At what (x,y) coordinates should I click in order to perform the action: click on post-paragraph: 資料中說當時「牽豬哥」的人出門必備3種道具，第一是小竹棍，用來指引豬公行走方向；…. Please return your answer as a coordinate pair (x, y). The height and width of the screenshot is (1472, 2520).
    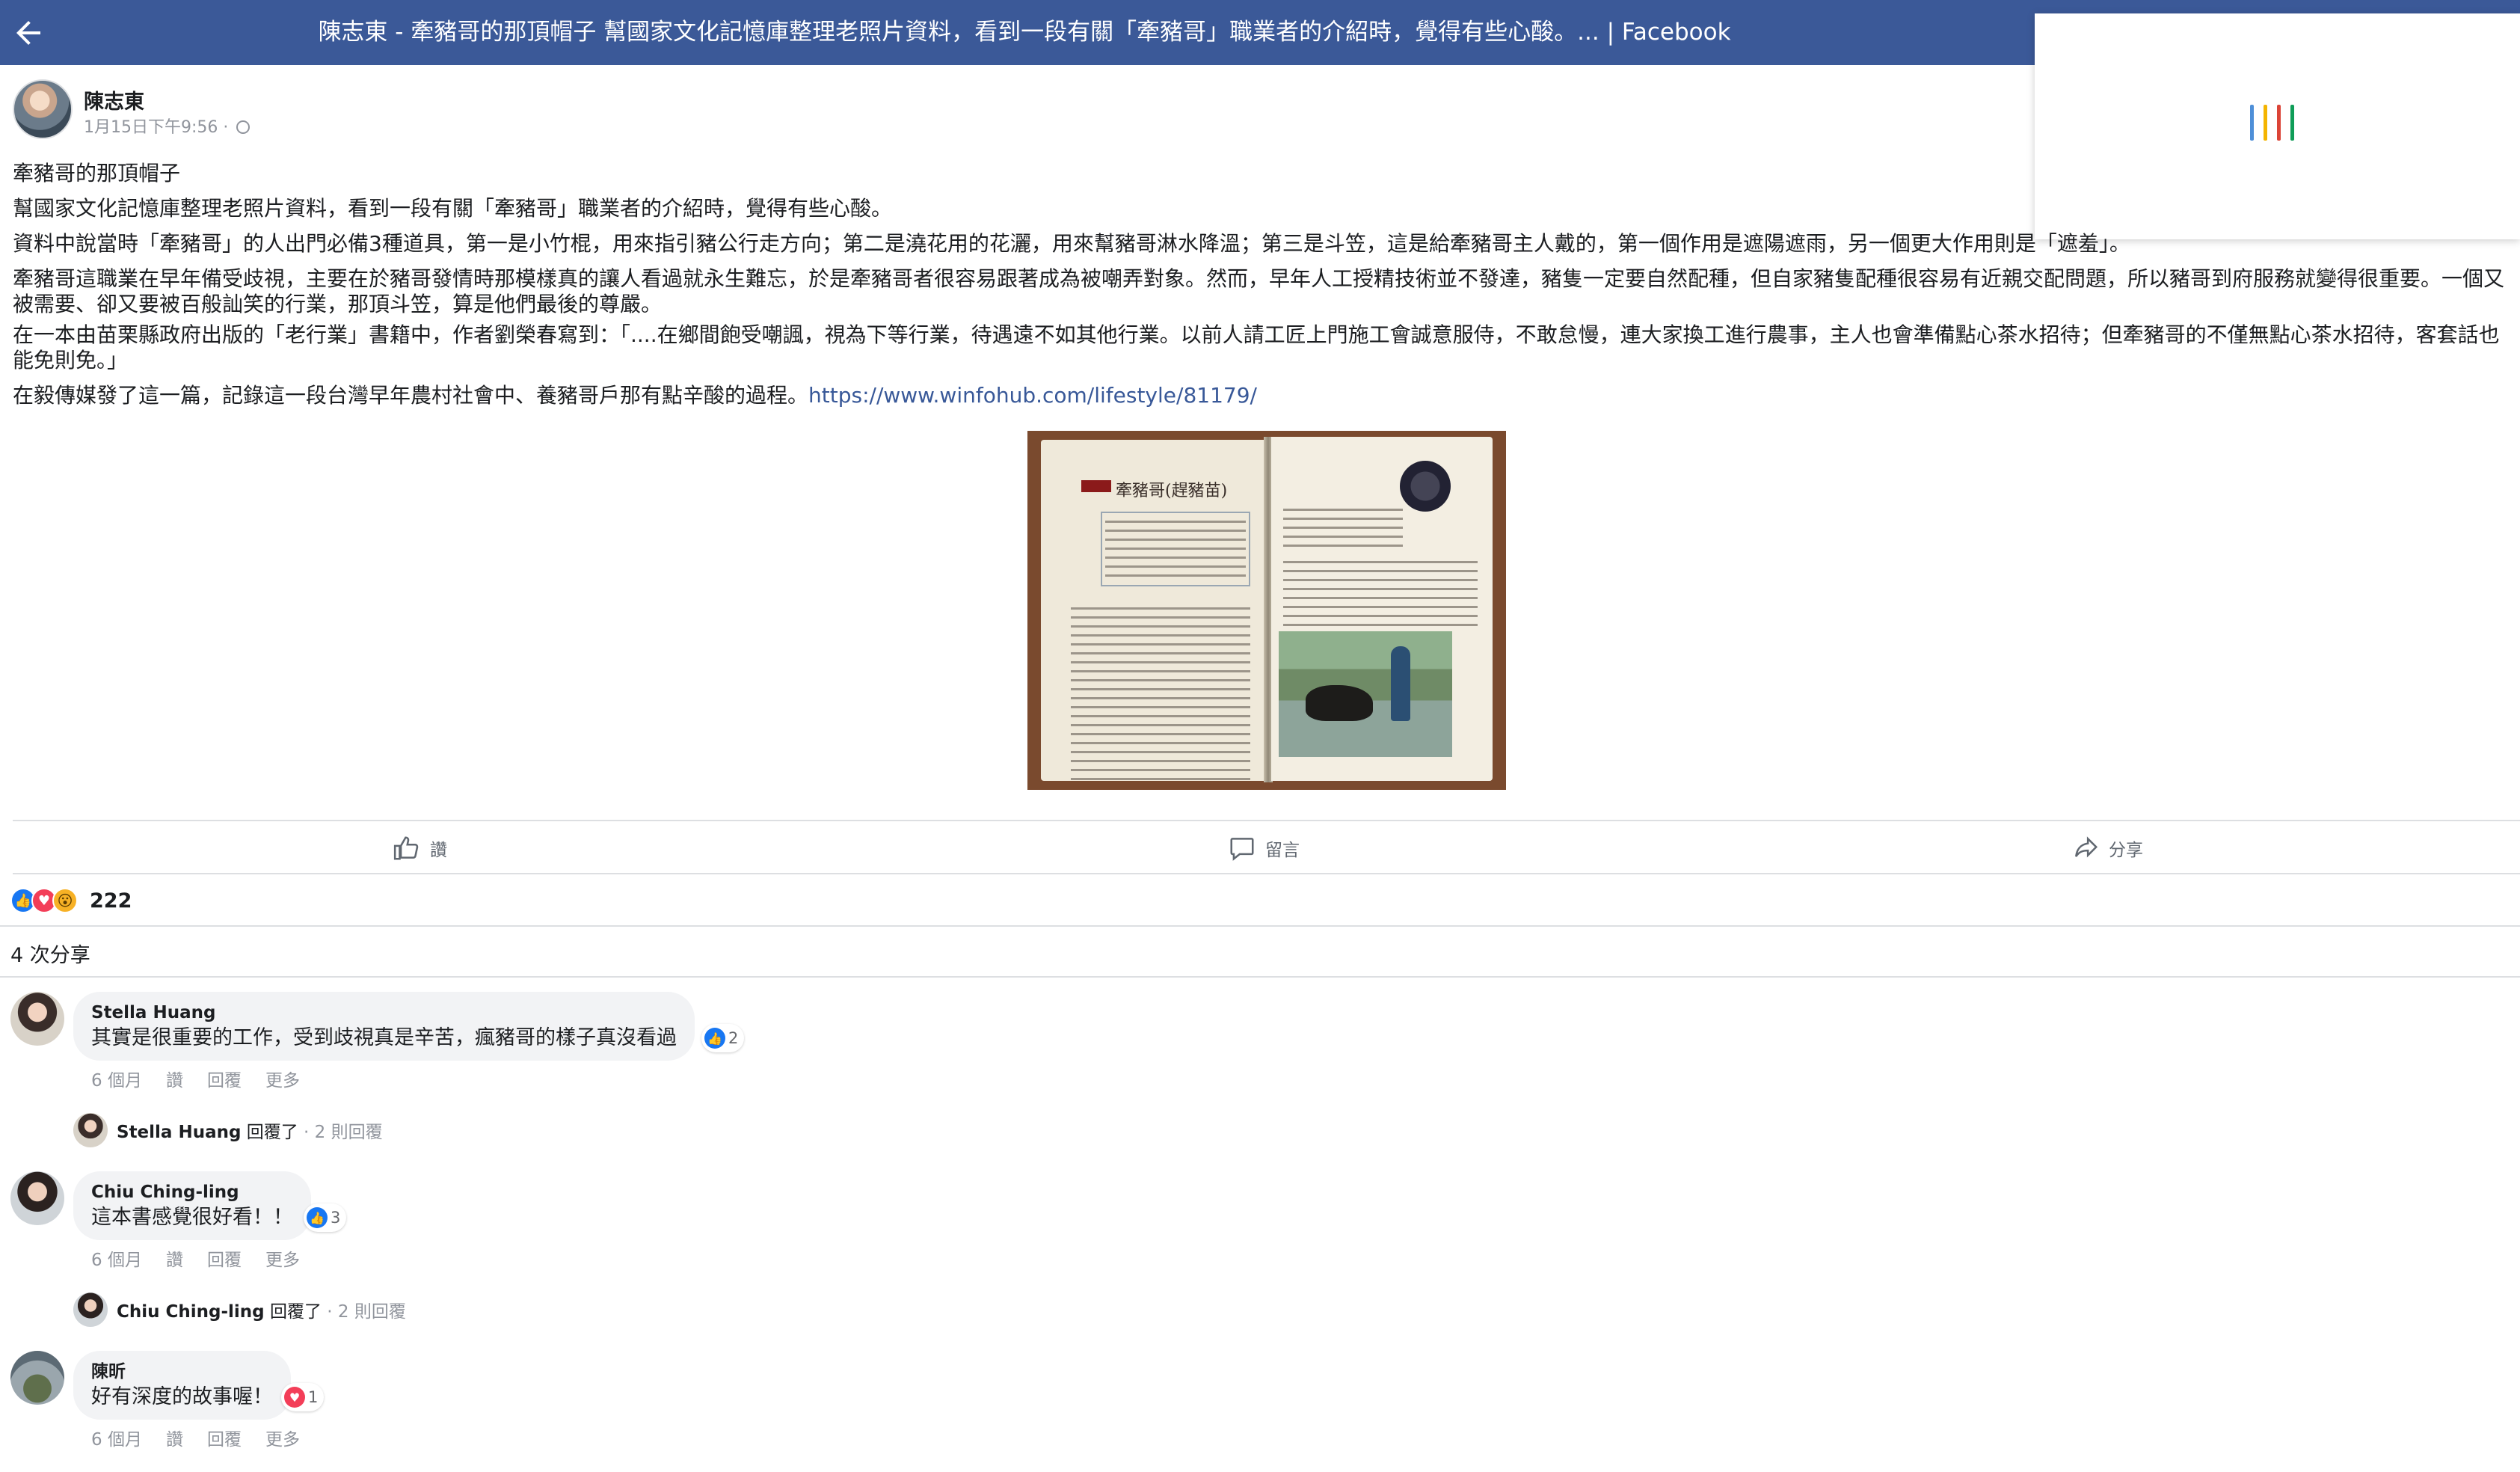
    Looking at the image, I should click on (1071, 243).